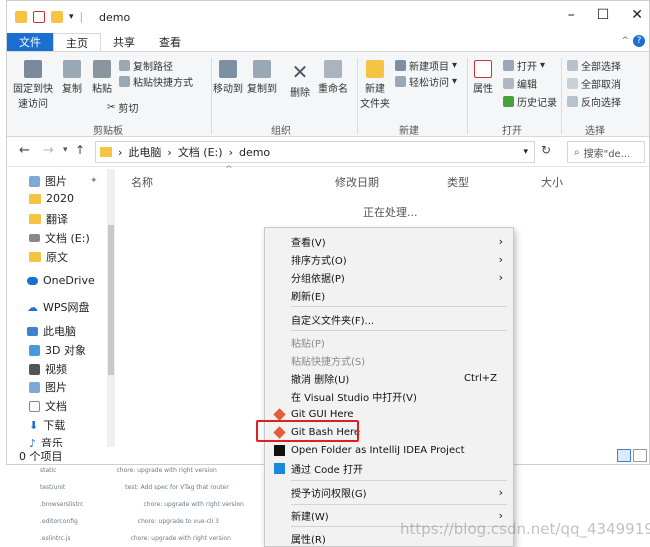 The height and width of the screenshot is (547, 650). I want to click on copy-button: 复制, so click(72, 77).